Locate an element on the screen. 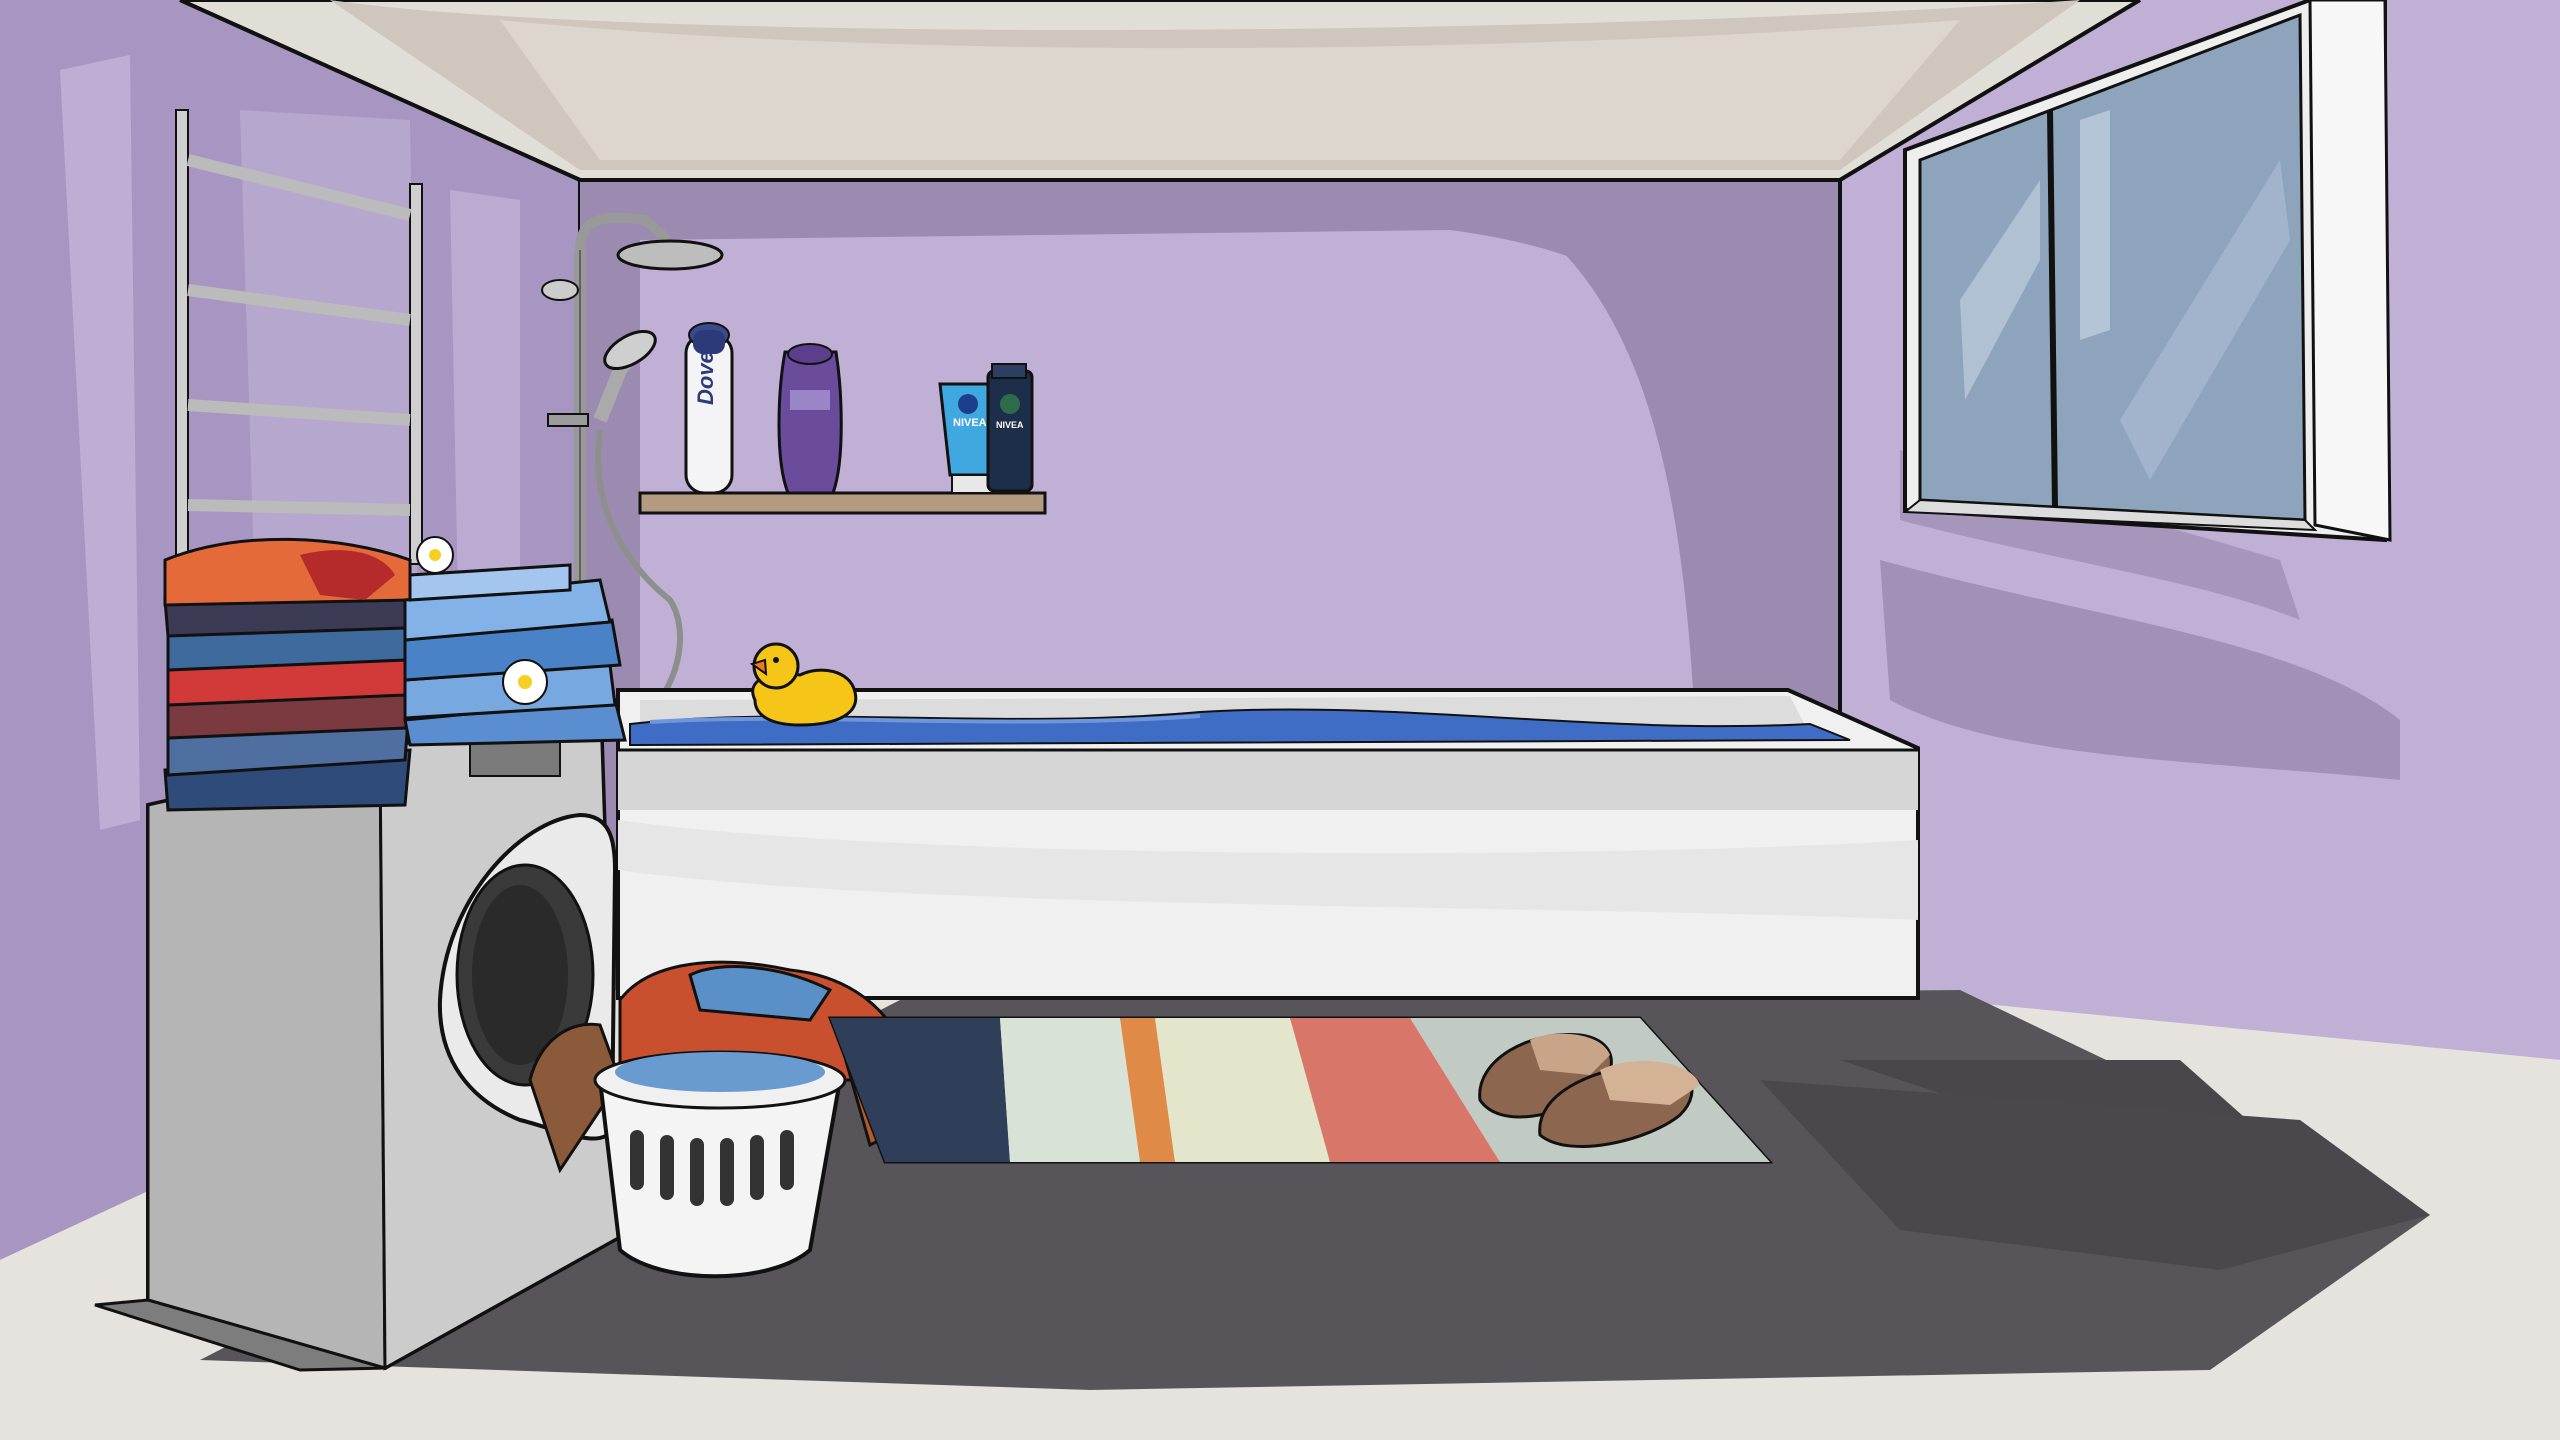 This screenshot has width=2560, height=1440. deodorant-bottle is located at coordinates (709, 408).